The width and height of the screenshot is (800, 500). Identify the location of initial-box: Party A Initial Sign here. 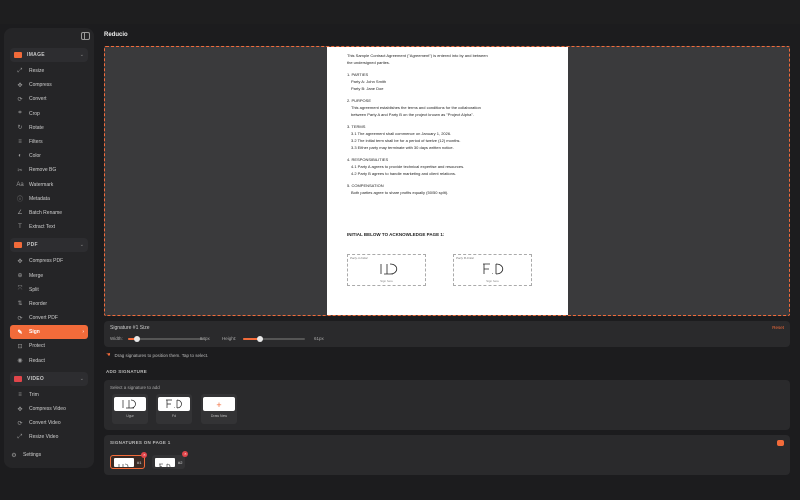
(386, 270).